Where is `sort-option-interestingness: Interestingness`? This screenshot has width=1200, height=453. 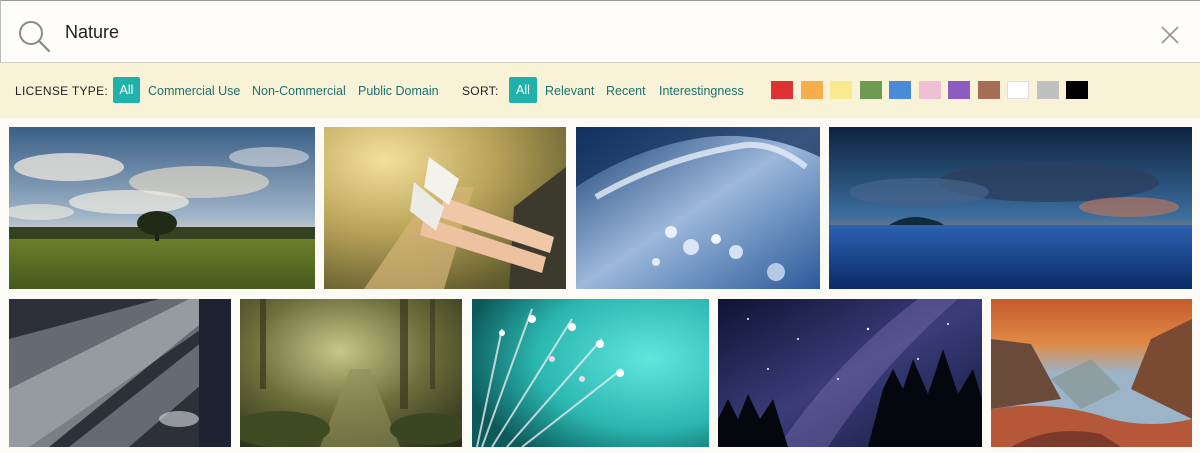
sort-option-interestingness: Interestingness is located at coordinates (701, 91).